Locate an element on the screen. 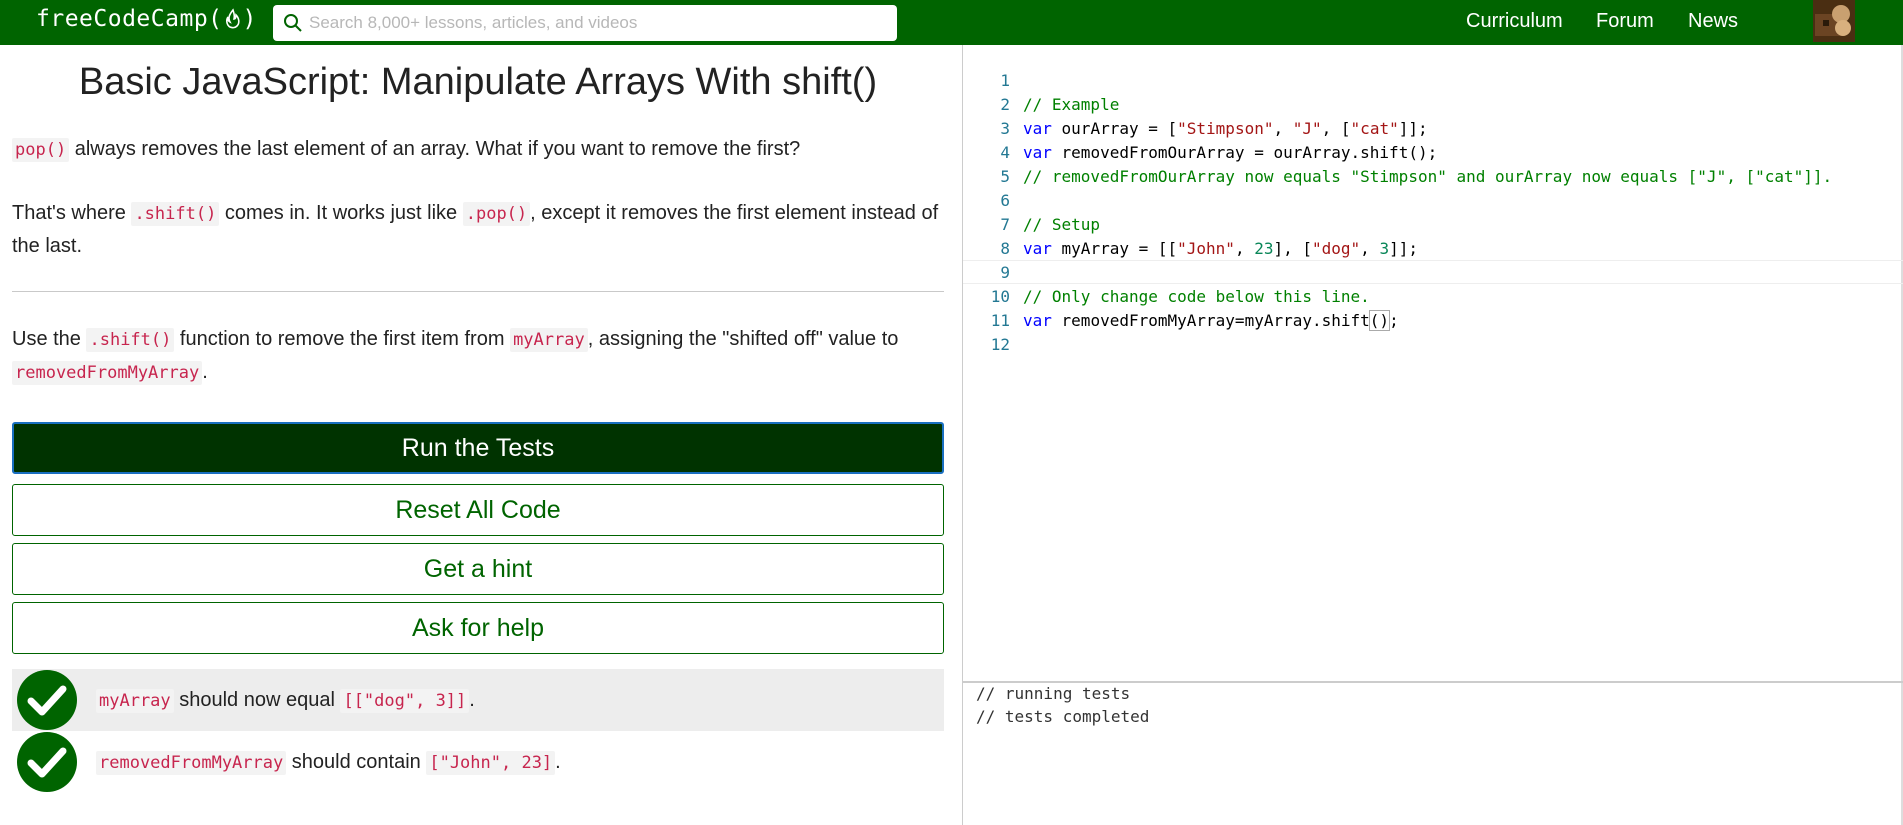 The image size is (1903, 825). search-box is located at coordinates (585, 23).